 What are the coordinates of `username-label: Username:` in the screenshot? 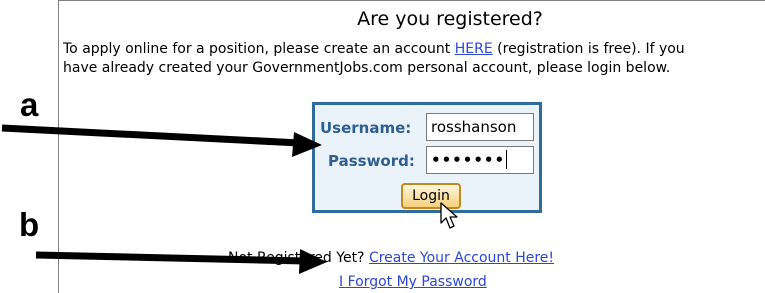 It's located at (366, 128).